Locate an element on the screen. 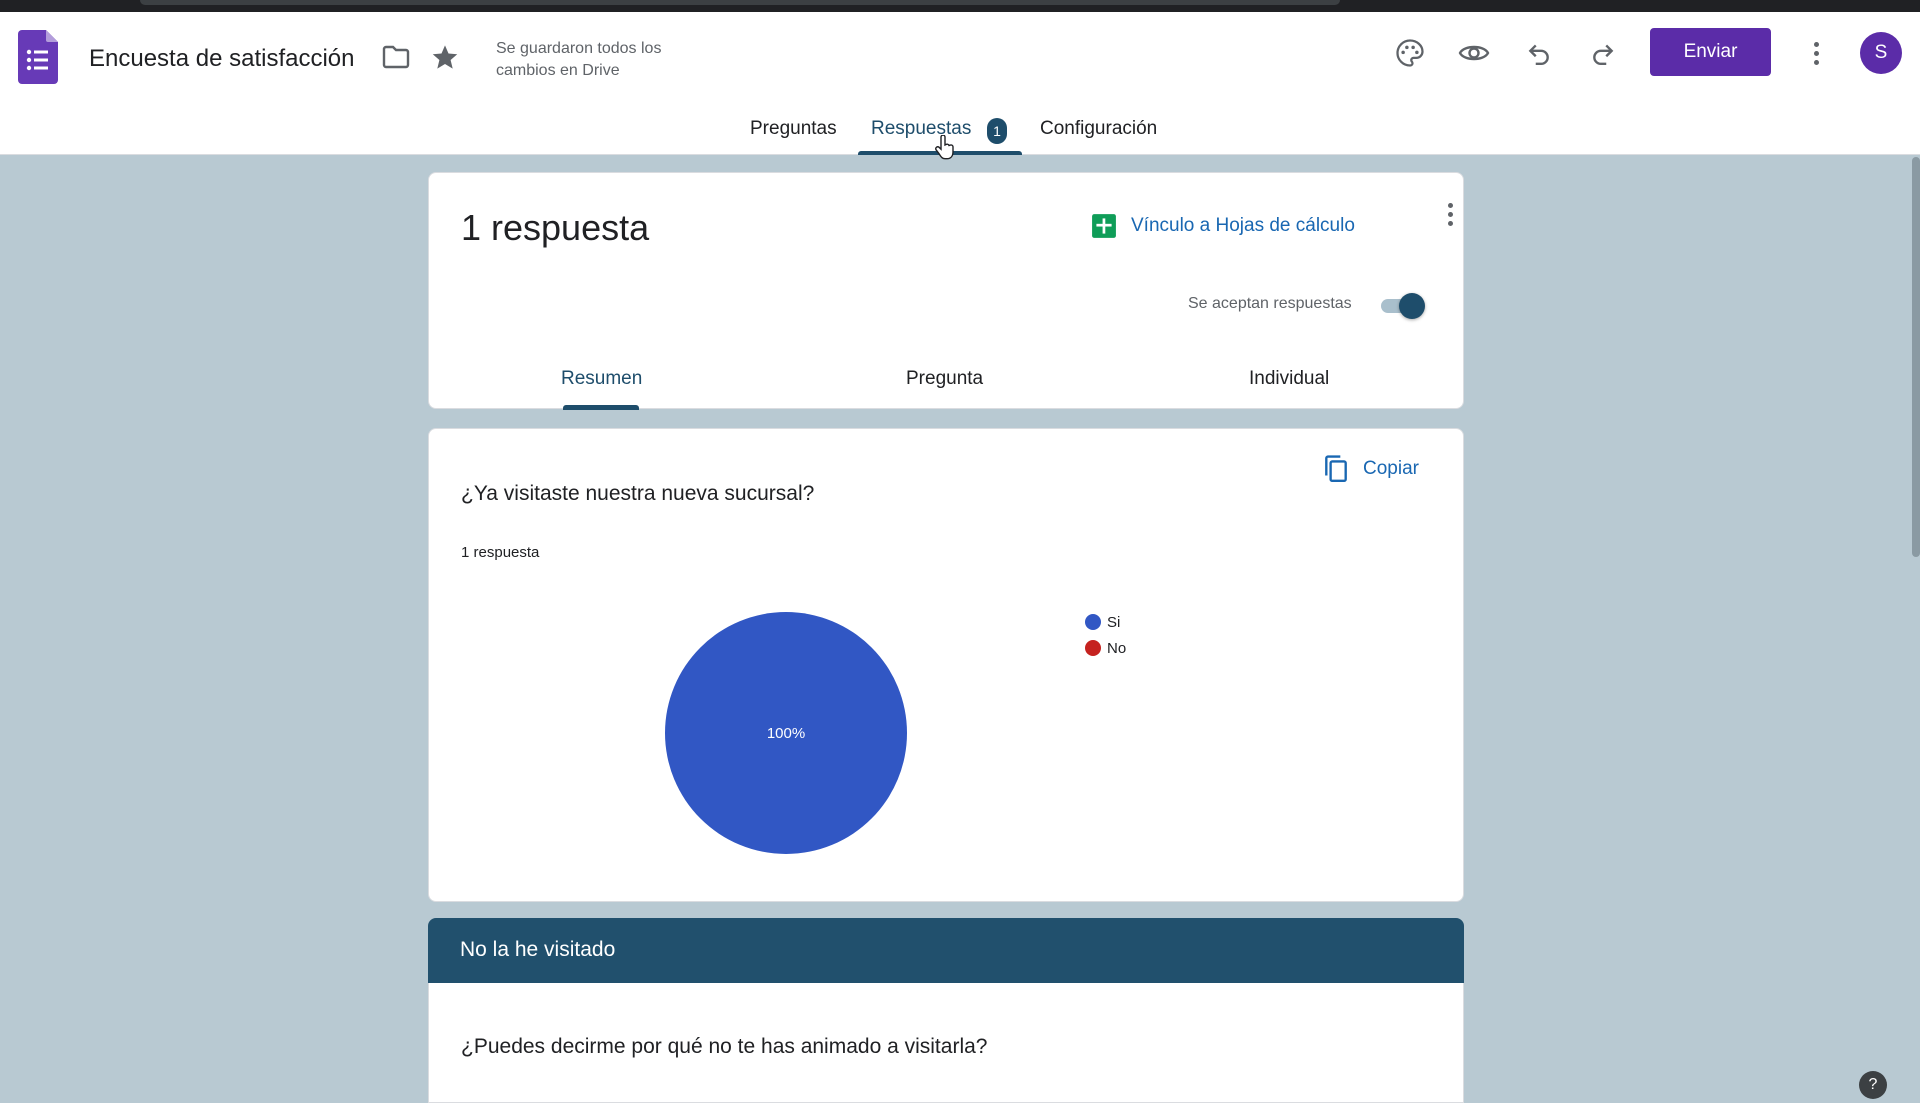  preview-eye-icon is located at coordinates (1474, 53).